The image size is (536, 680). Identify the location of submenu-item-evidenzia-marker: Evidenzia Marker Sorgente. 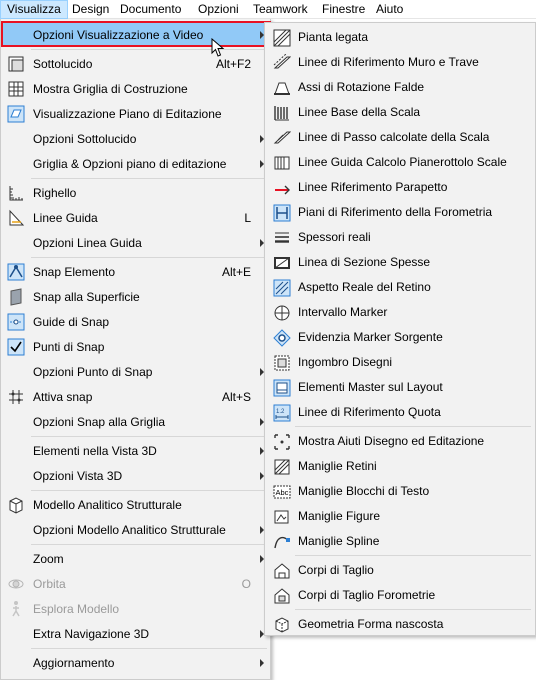
(401, 337).